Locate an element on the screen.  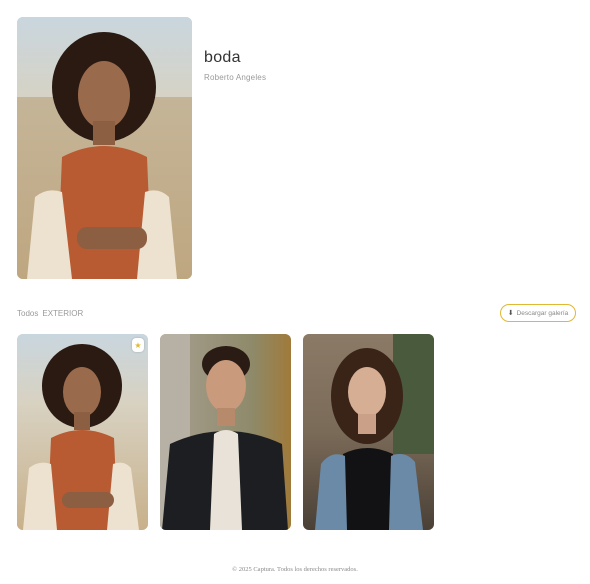
tab-todos: Todos is located at coordinates (27, 313).